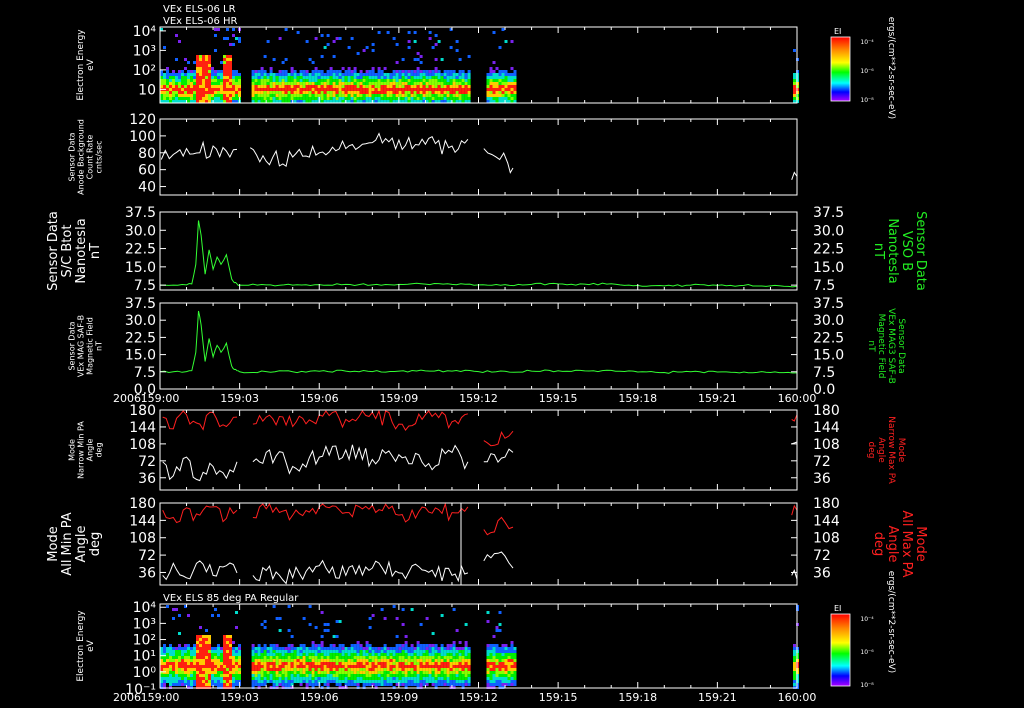 Image resolution: width=1024 pixels, height=708 pixels. Describe the element at coordinates (200, 21) in the screenshot. I see `panel-title-p1: VEx ELS-06 HR` at that location.